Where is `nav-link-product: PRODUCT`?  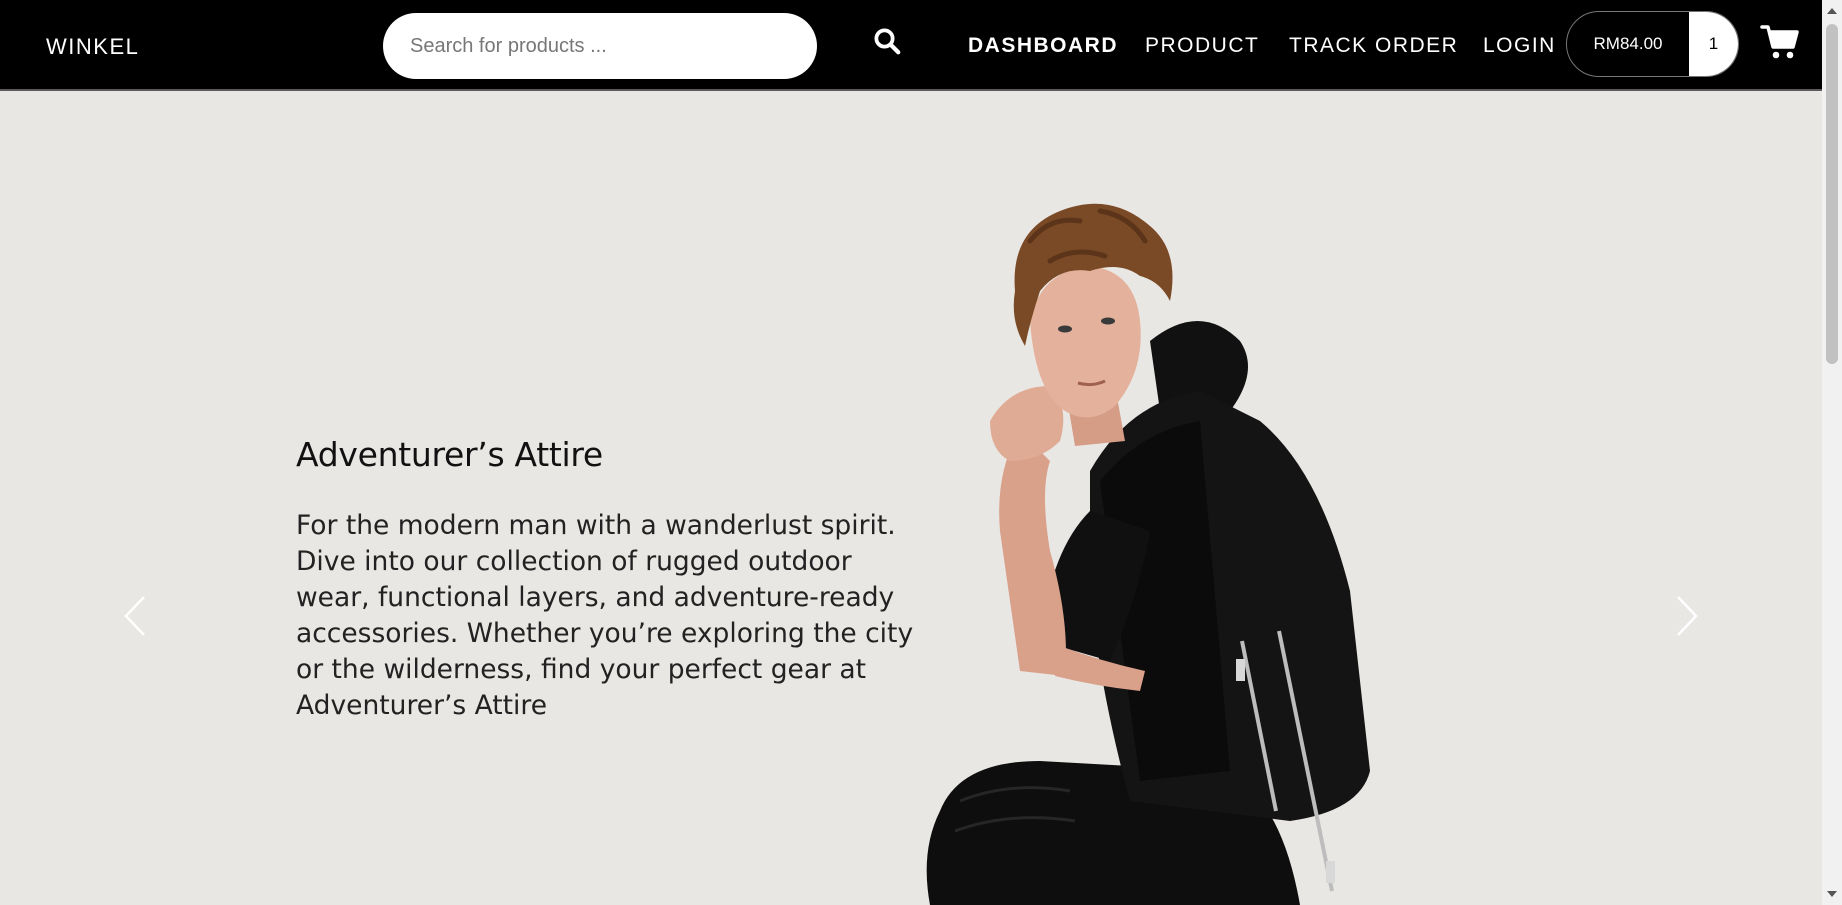 nav-link-product: PRODUCT is located at coordinates (1202, 46).